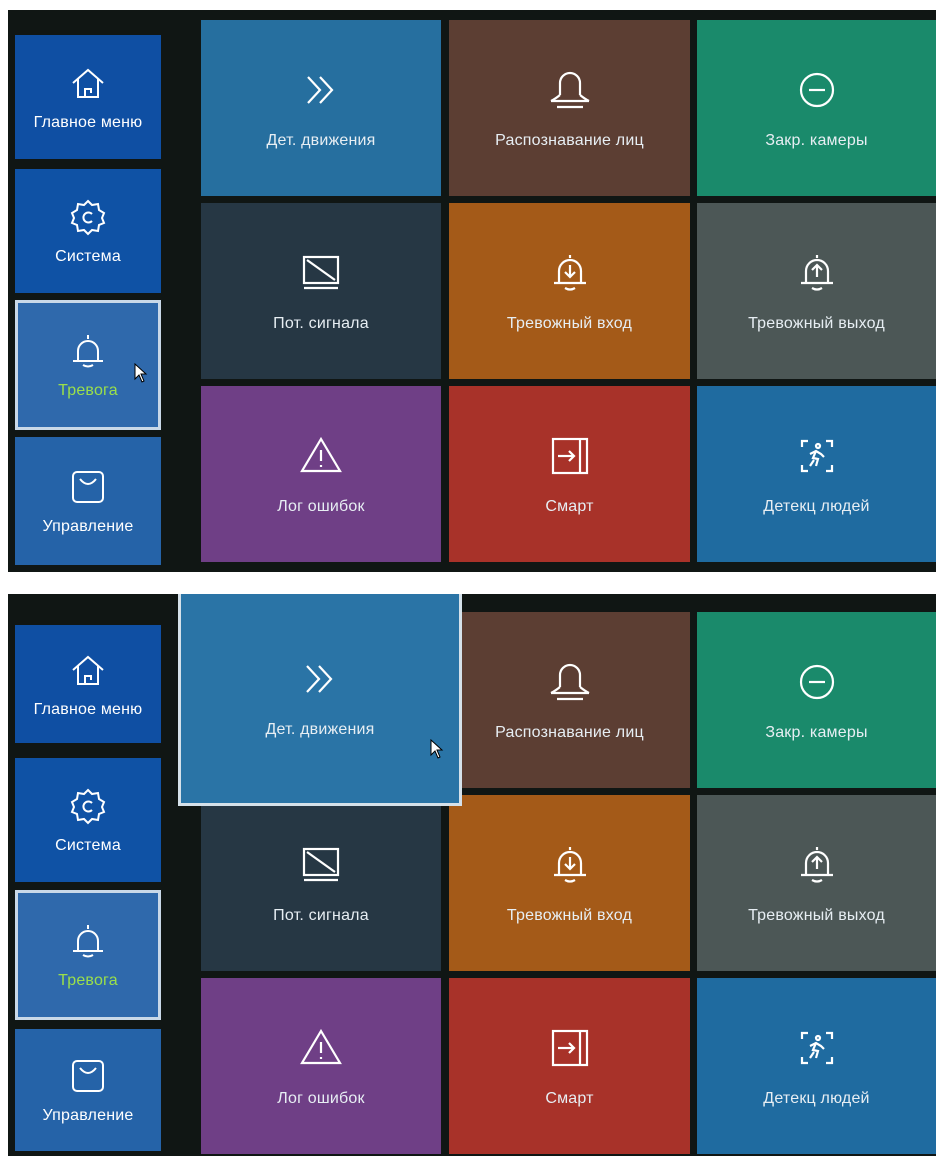 The width and height of the screenshot is (936, 1159). I want to click on tile-motion-detection-hovered: Дет. движения, so click(320, 700).